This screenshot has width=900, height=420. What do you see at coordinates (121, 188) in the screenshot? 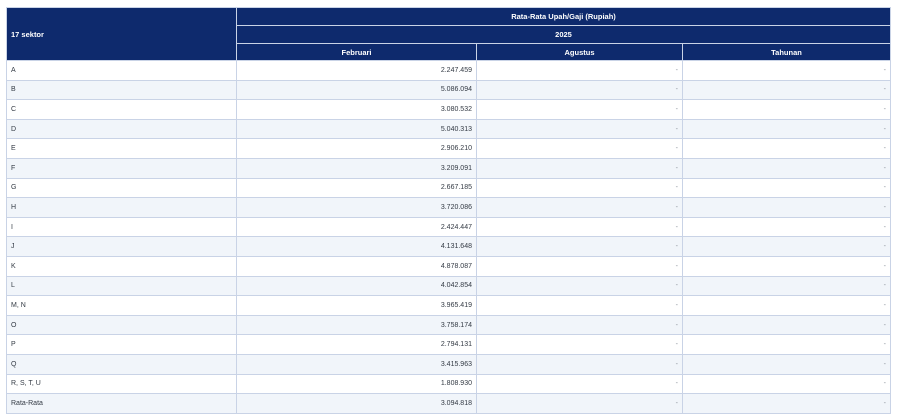
I see `sektor-cell: G` at bounding box center [121, 188].